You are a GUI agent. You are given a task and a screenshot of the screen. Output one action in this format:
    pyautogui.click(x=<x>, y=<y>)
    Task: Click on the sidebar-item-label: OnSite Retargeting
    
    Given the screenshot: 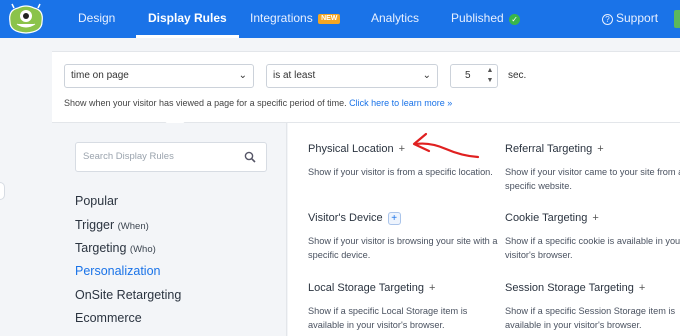 What is the action you would take?
    pyautogui.click(x=128, y=295)
    